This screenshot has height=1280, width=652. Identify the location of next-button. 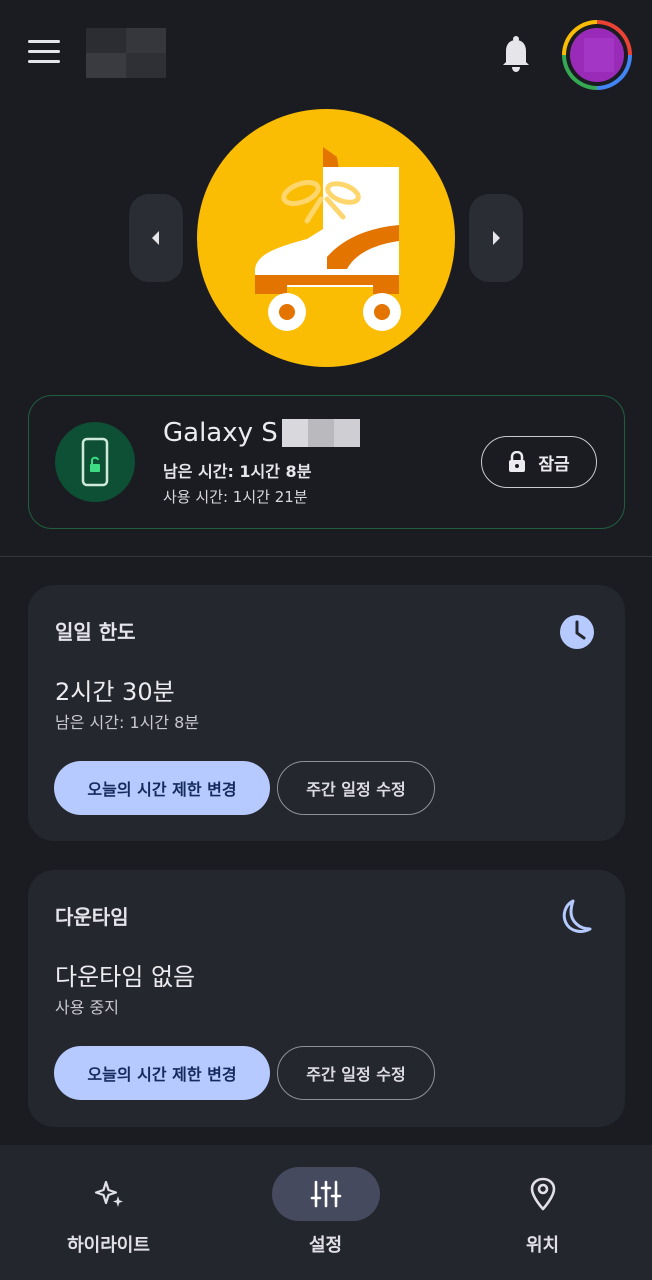
(496, 238).